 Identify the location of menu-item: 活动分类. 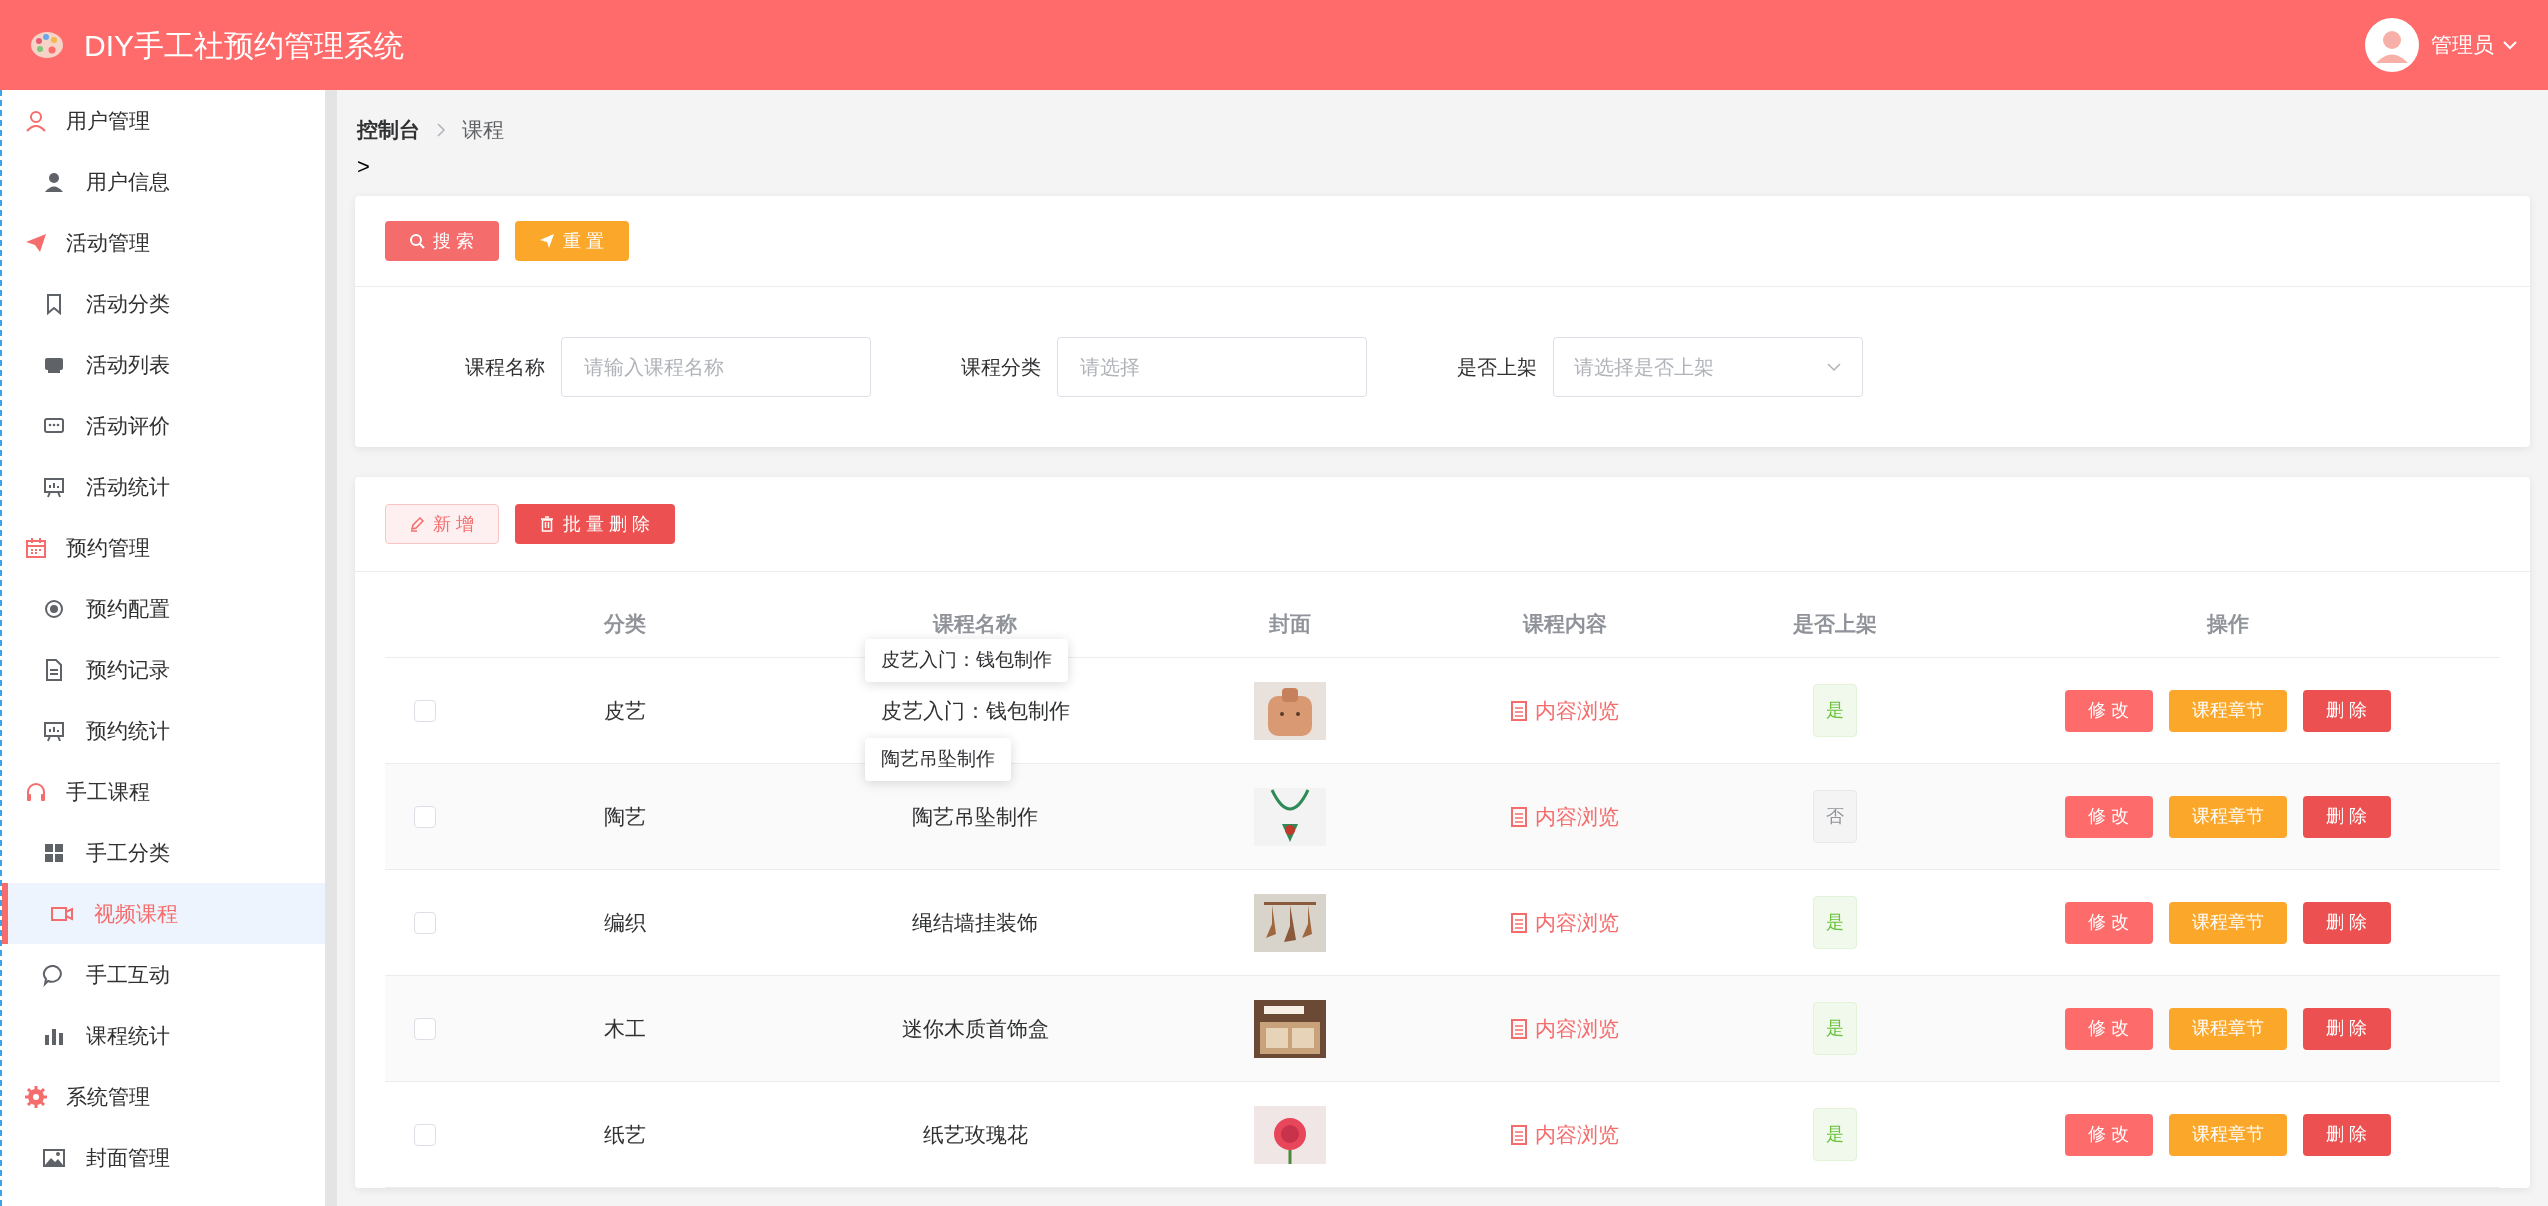
(163, 303).